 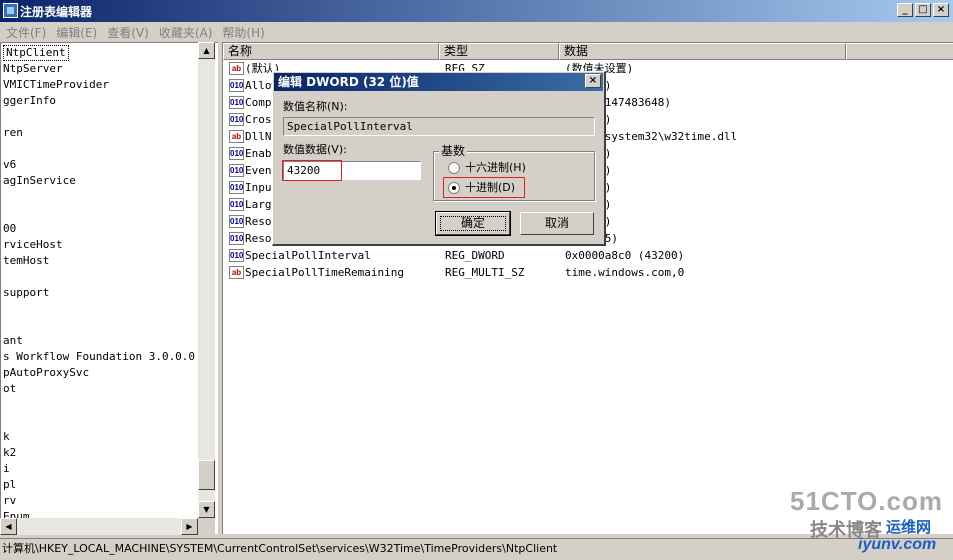 I want to click on base-label: 基数, so click(x=453, y=151).